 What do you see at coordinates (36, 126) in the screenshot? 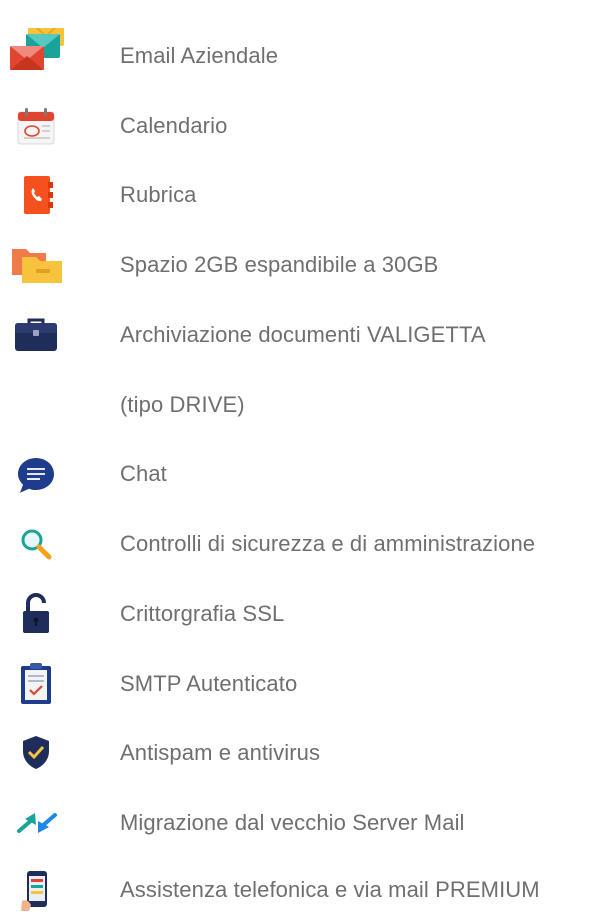
I see `calendar-icon` at bounding box center [36, 126].